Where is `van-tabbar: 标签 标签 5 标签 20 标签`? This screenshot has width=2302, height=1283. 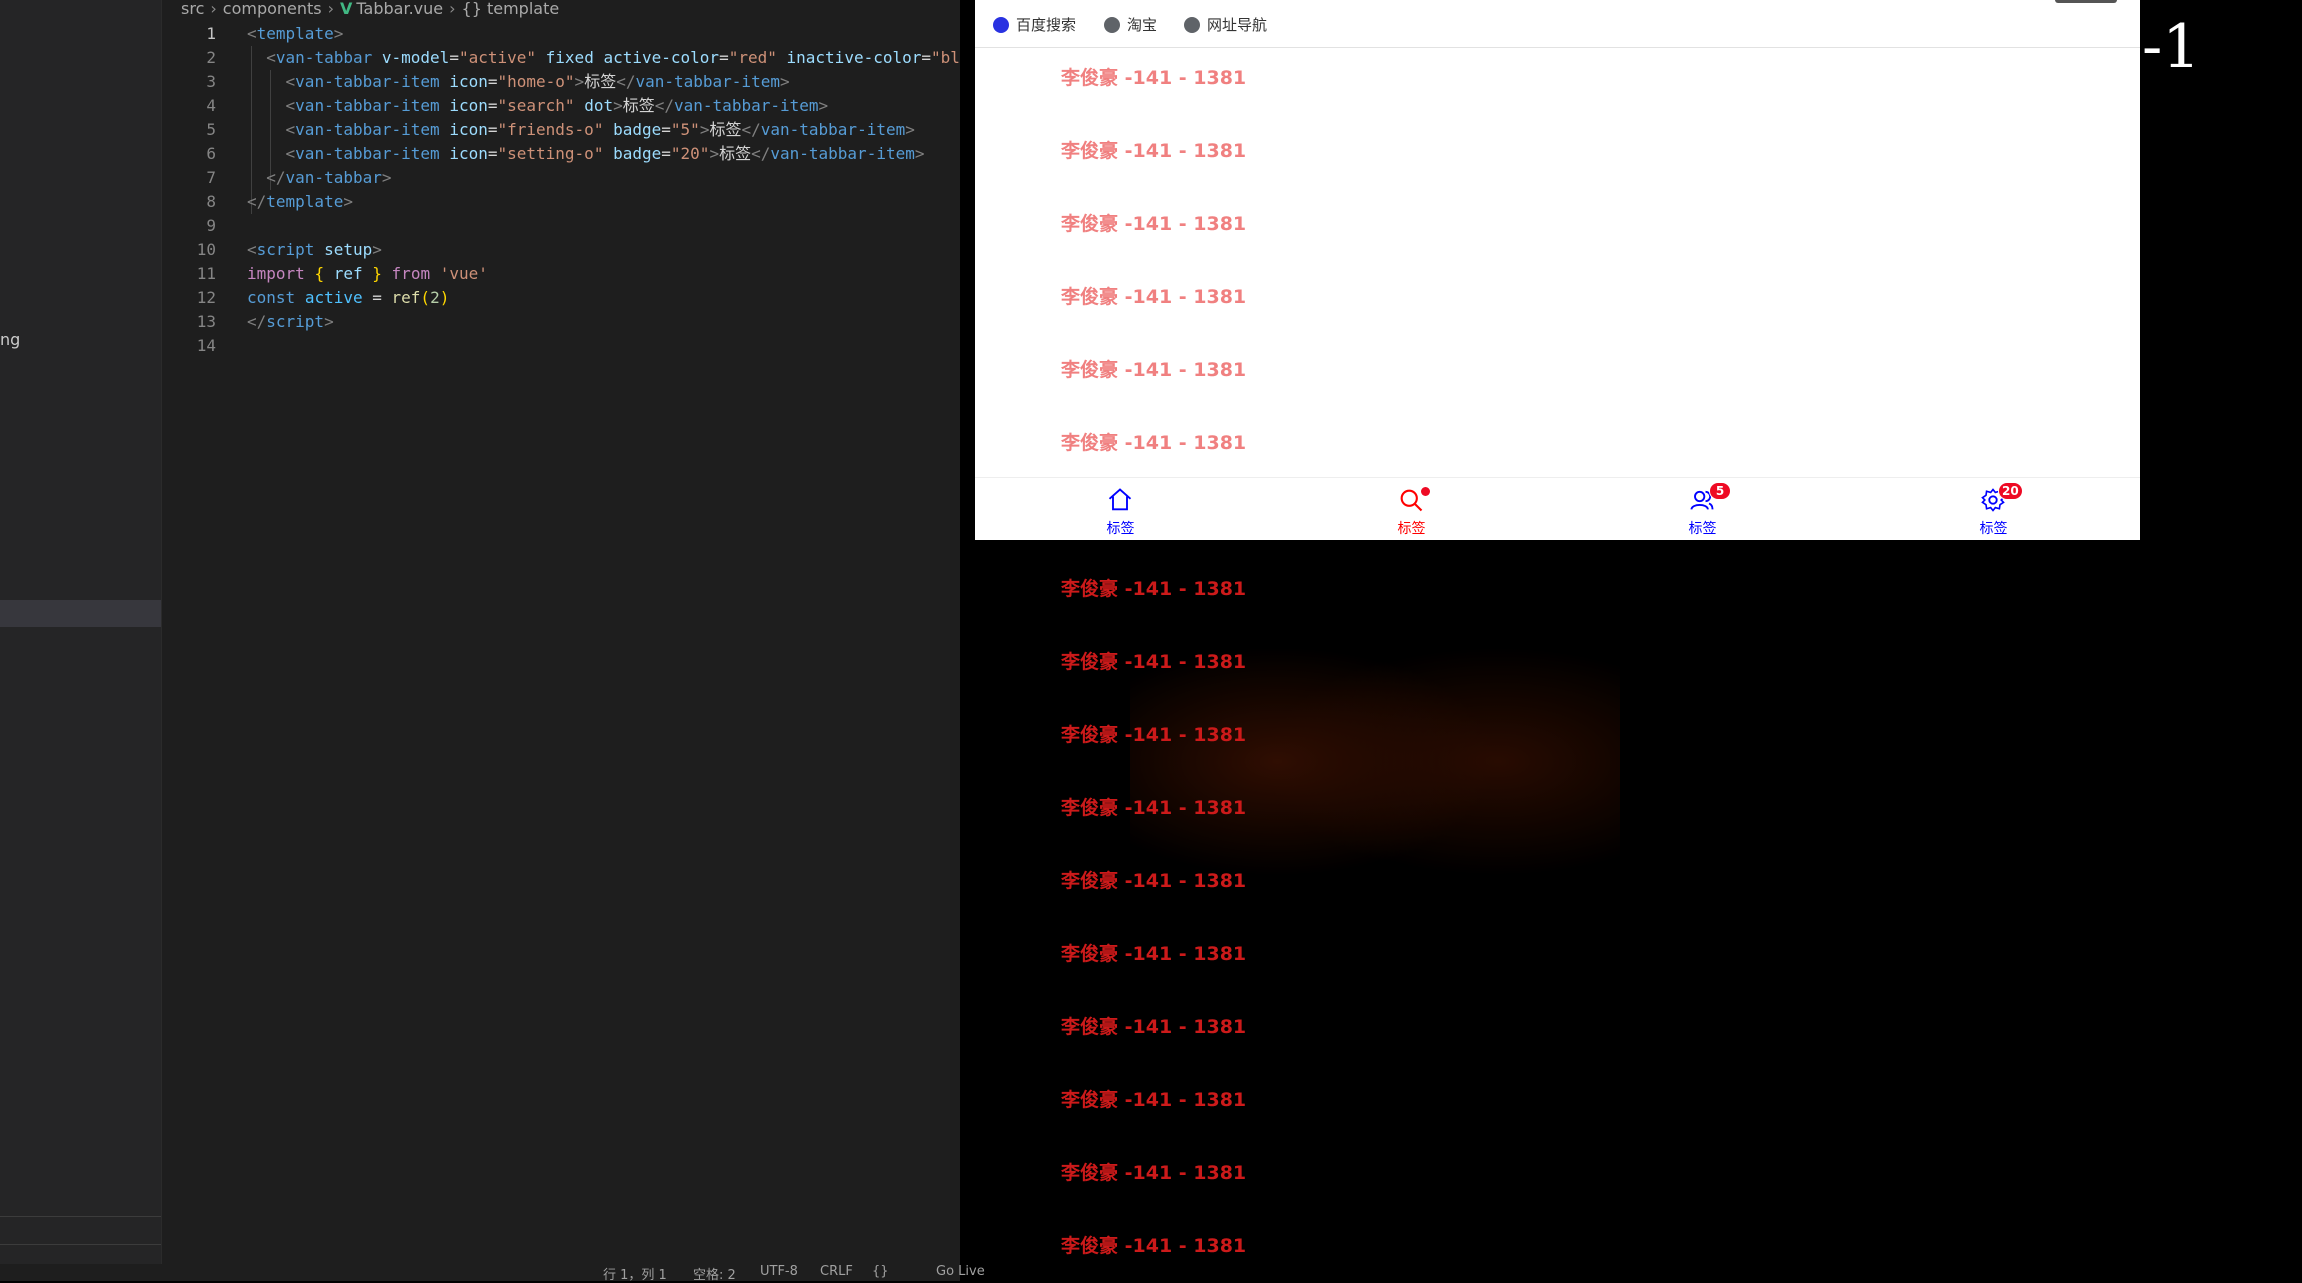
van-tabbar: 标签 标签 5 标签 20 标签 is located at coordinates (1557, 508).